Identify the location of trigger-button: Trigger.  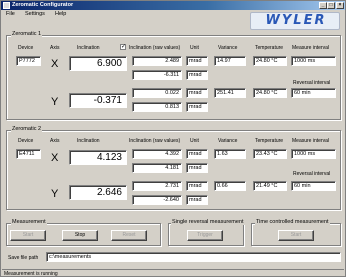
(205, 235).